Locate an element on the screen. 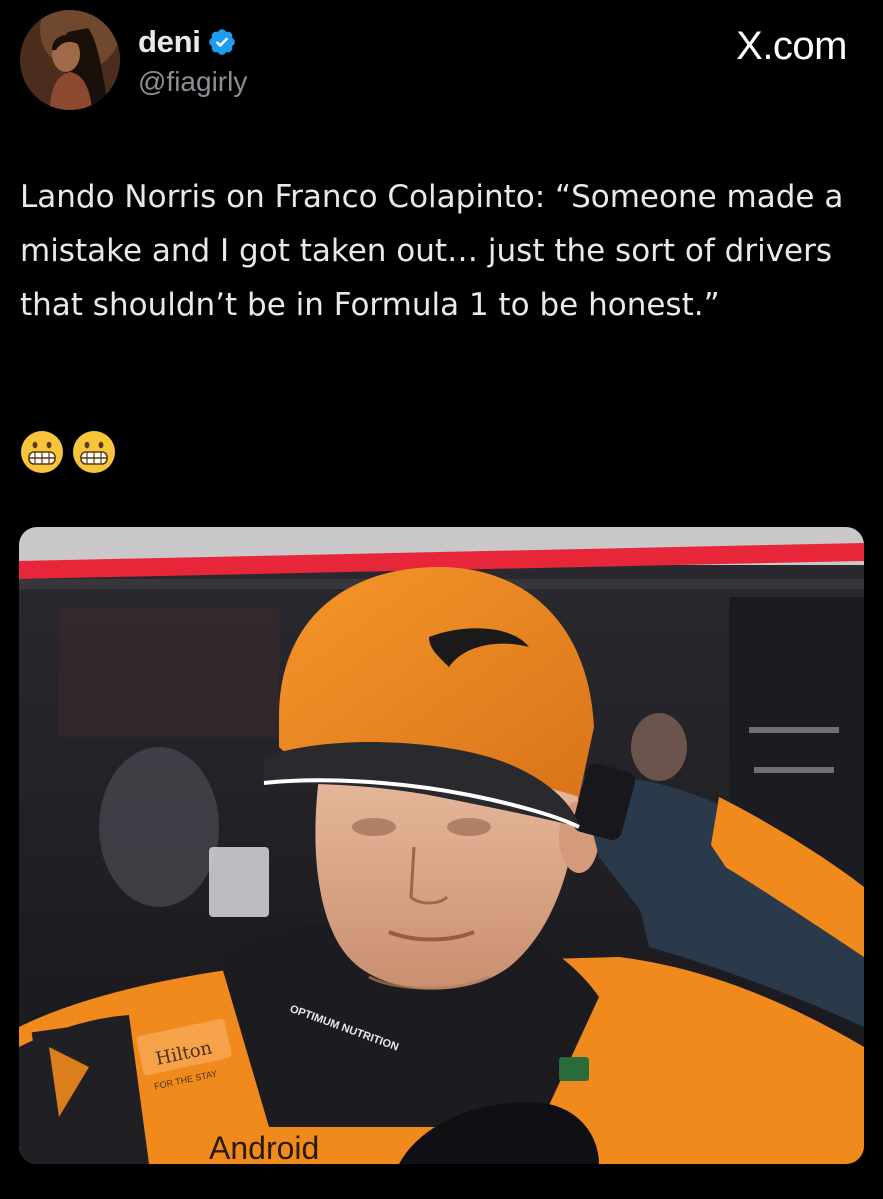 The height and width of the screenshot is (1199, 883). user-handle: @fiagirly is located at coordinates (192, 82).